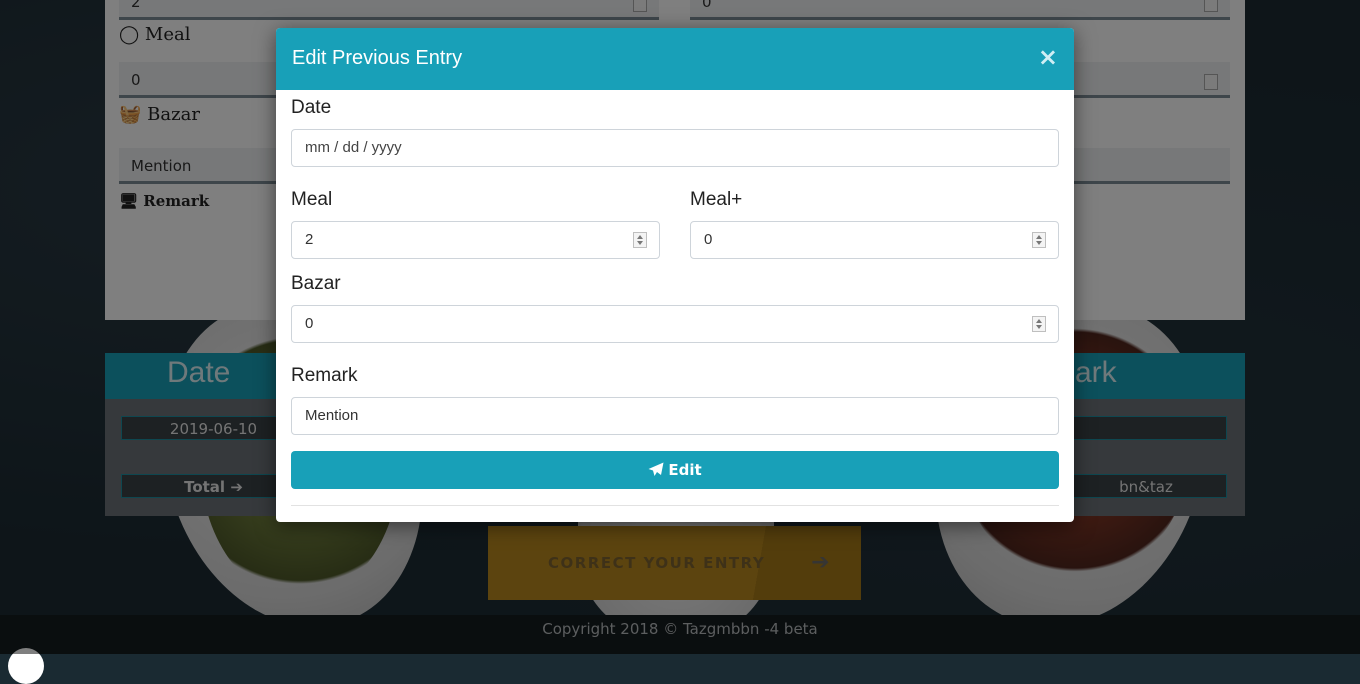 This screenshot has height=684, width=1360. I want to click on meal-value: 2, so click(309, 239).